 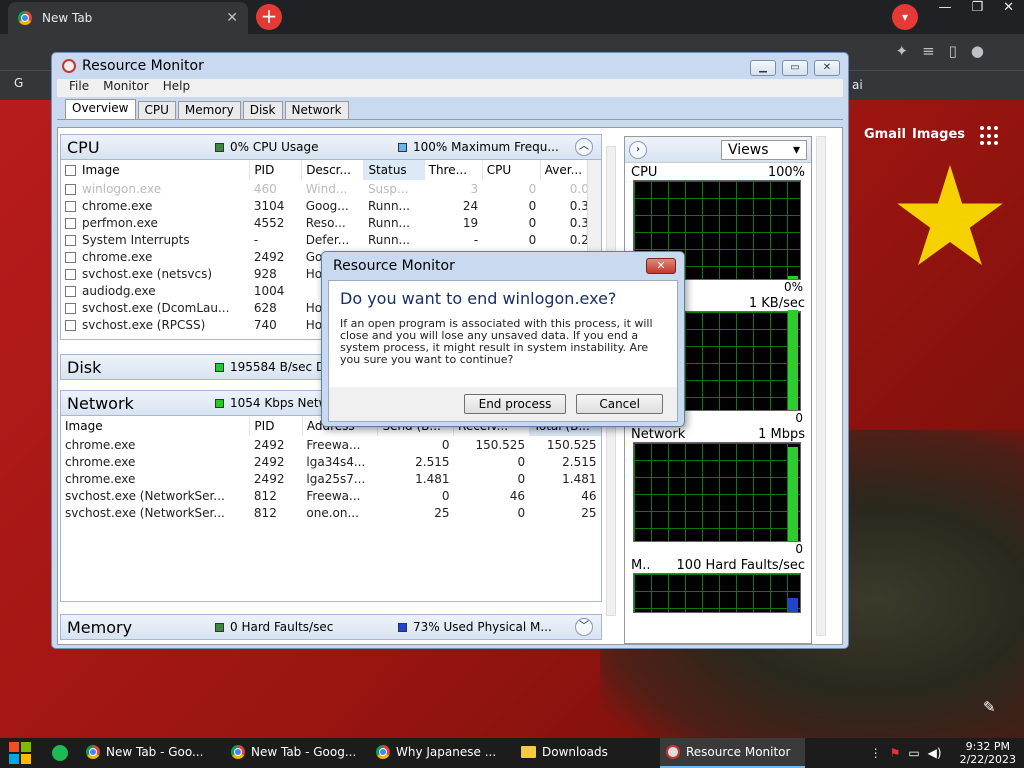 I want to click on table-row: System Interrupts - Defer... Runn... -0 0.27, so click(x=331, y=239).